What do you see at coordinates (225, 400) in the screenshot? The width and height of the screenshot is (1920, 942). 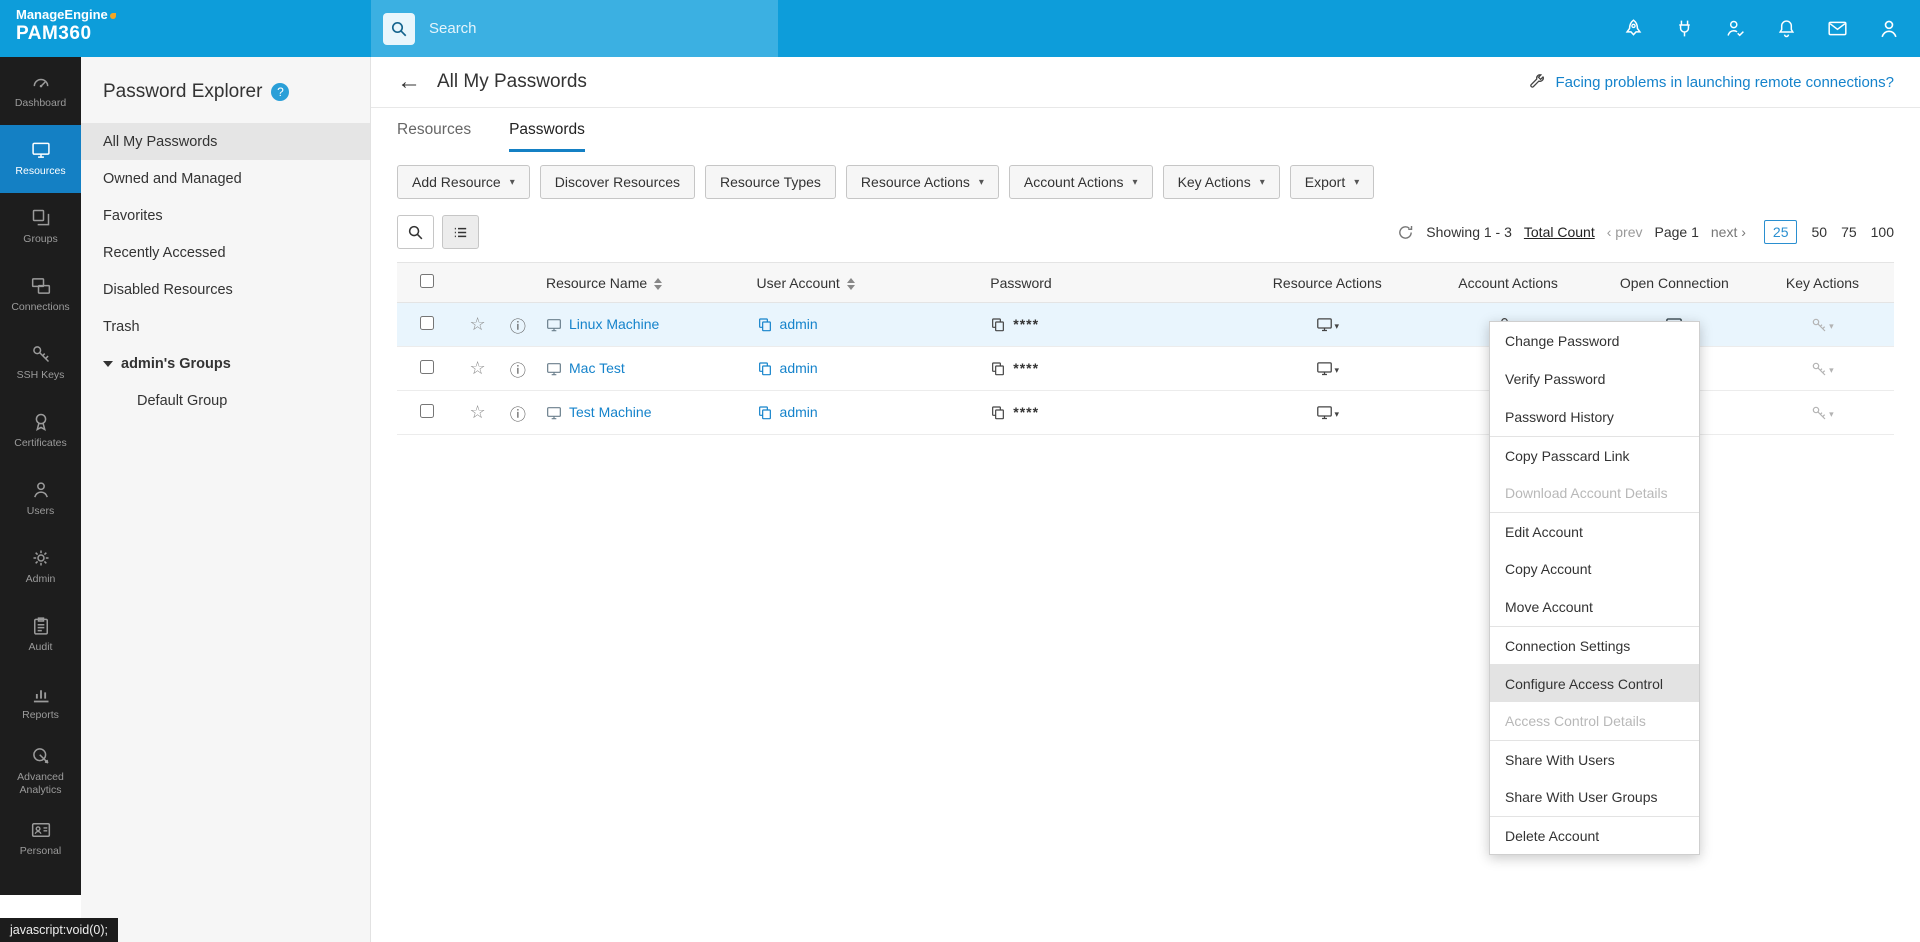 I see `explorer-item-default-group: Default Group` at bounding box center [225, 400].